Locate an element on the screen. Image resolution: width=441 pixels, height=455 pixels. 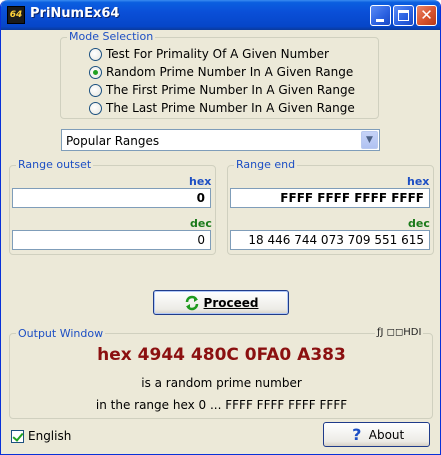
about-label: About is located at coordinates (386, 434).